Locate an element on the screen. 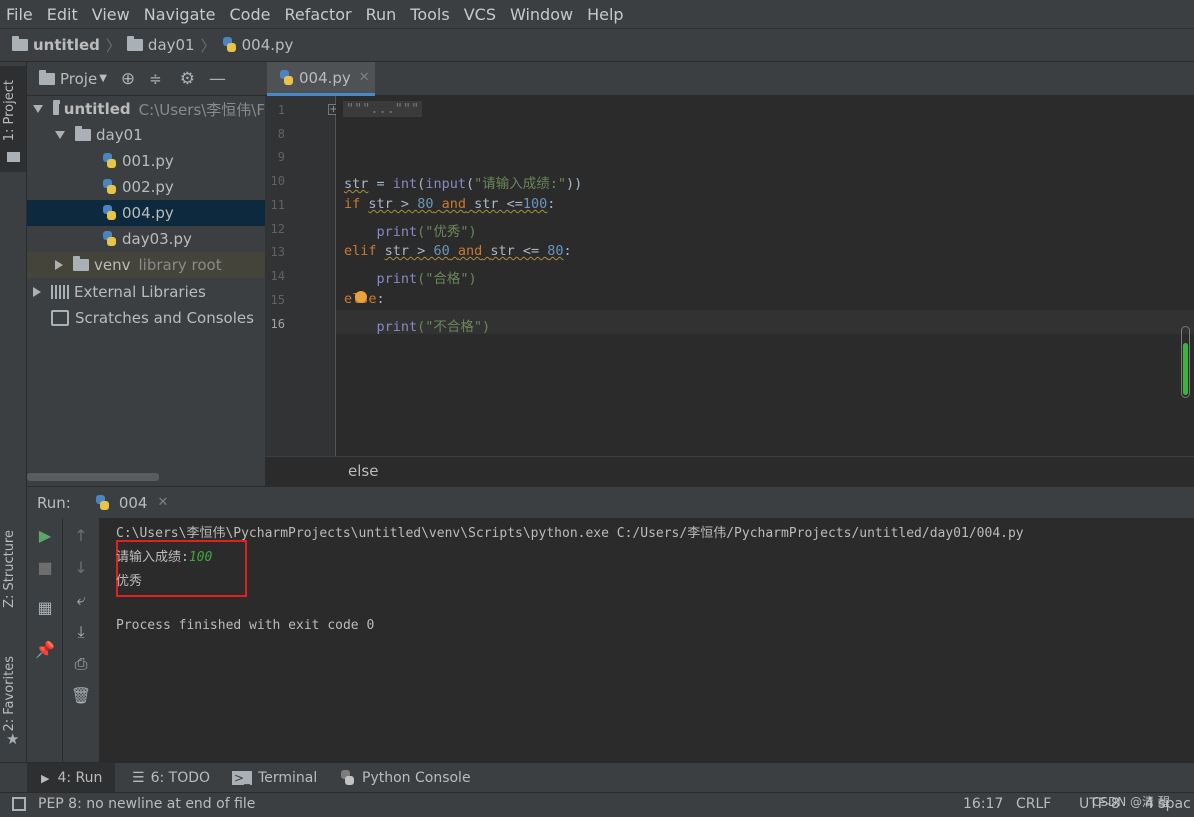 This screenshot has width=1194, height=817. horizontal-scrollbar is located at coordinates (93, 477).